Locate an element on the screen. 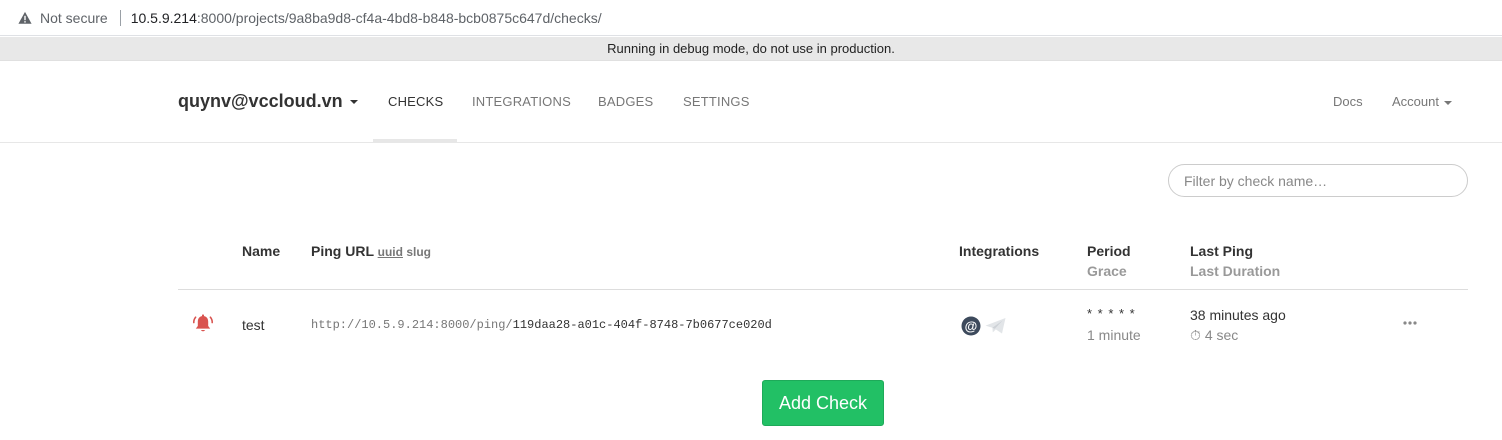  email-integration-icon: @ is located at coordinates (971, 326).